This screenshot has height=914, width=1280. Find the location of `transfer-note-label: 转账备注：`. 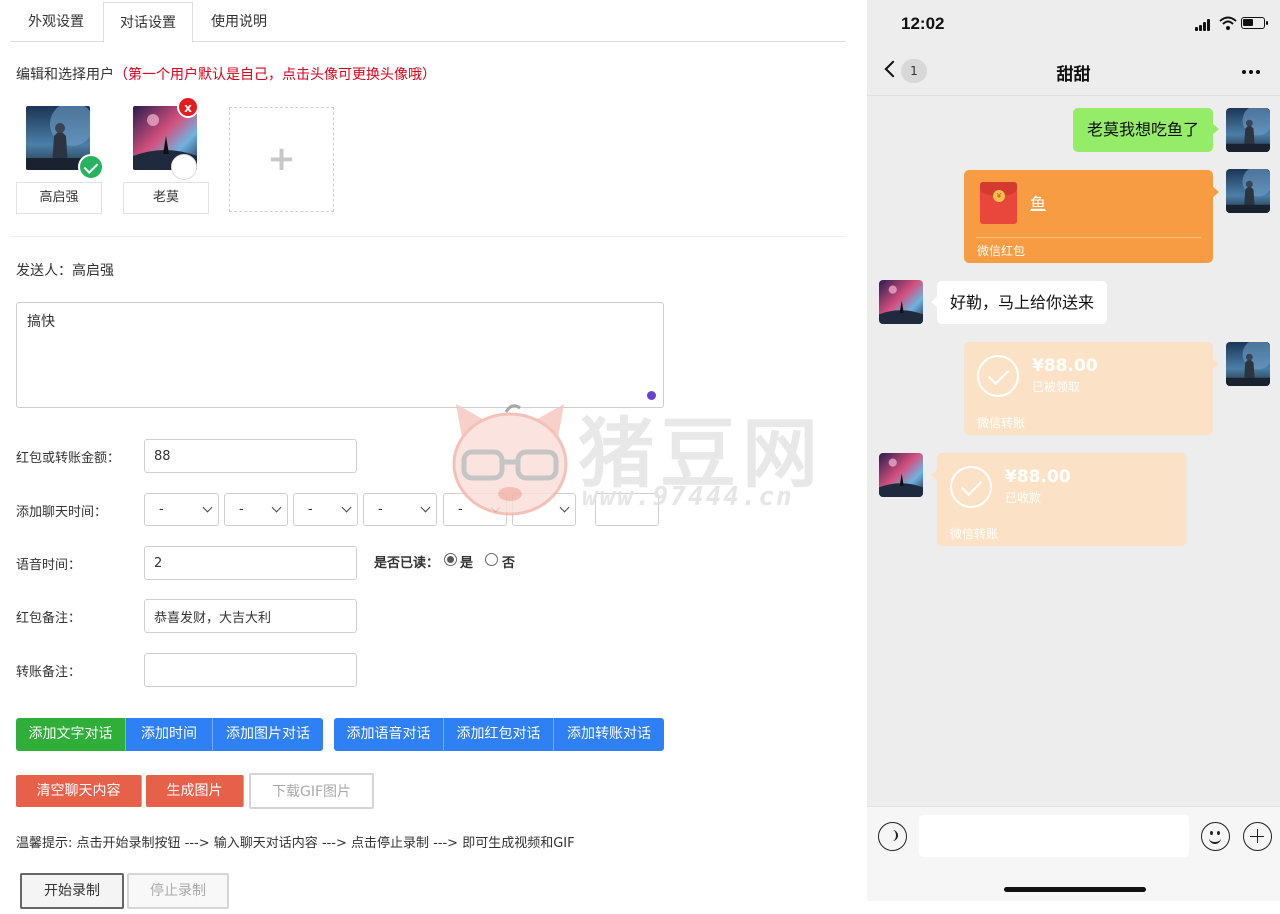

transfer-note-label: 转账备注： is located at coordinates (49, 672).